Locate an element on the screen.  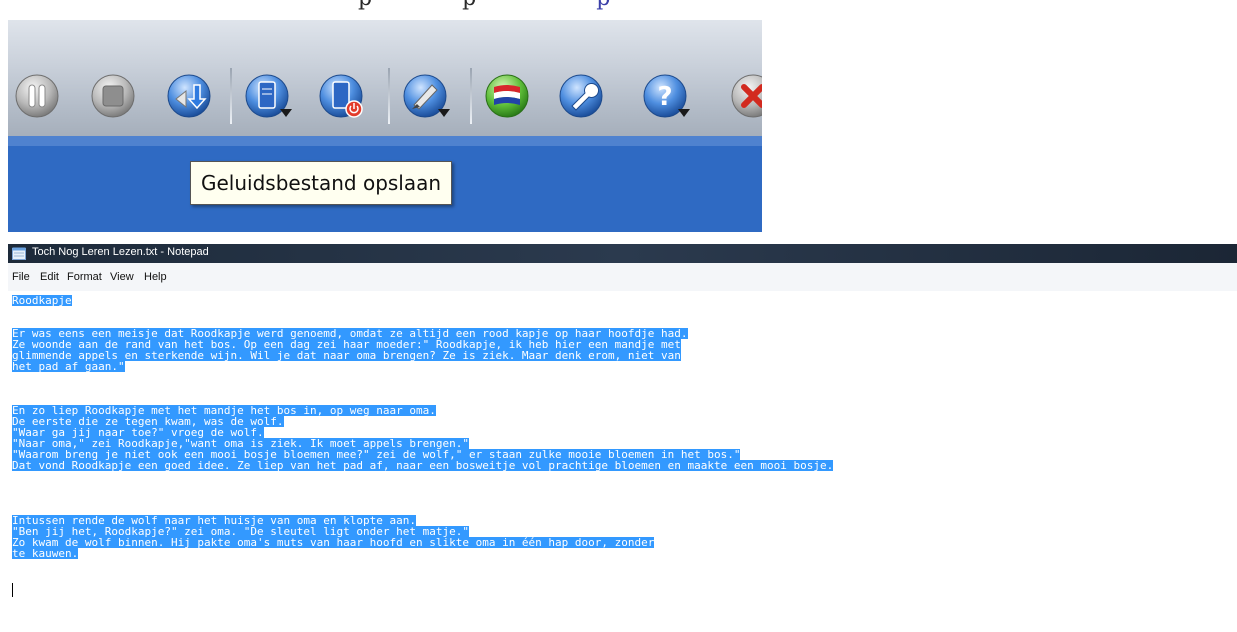
menu-format: Format is located at coordinates (84, 277).